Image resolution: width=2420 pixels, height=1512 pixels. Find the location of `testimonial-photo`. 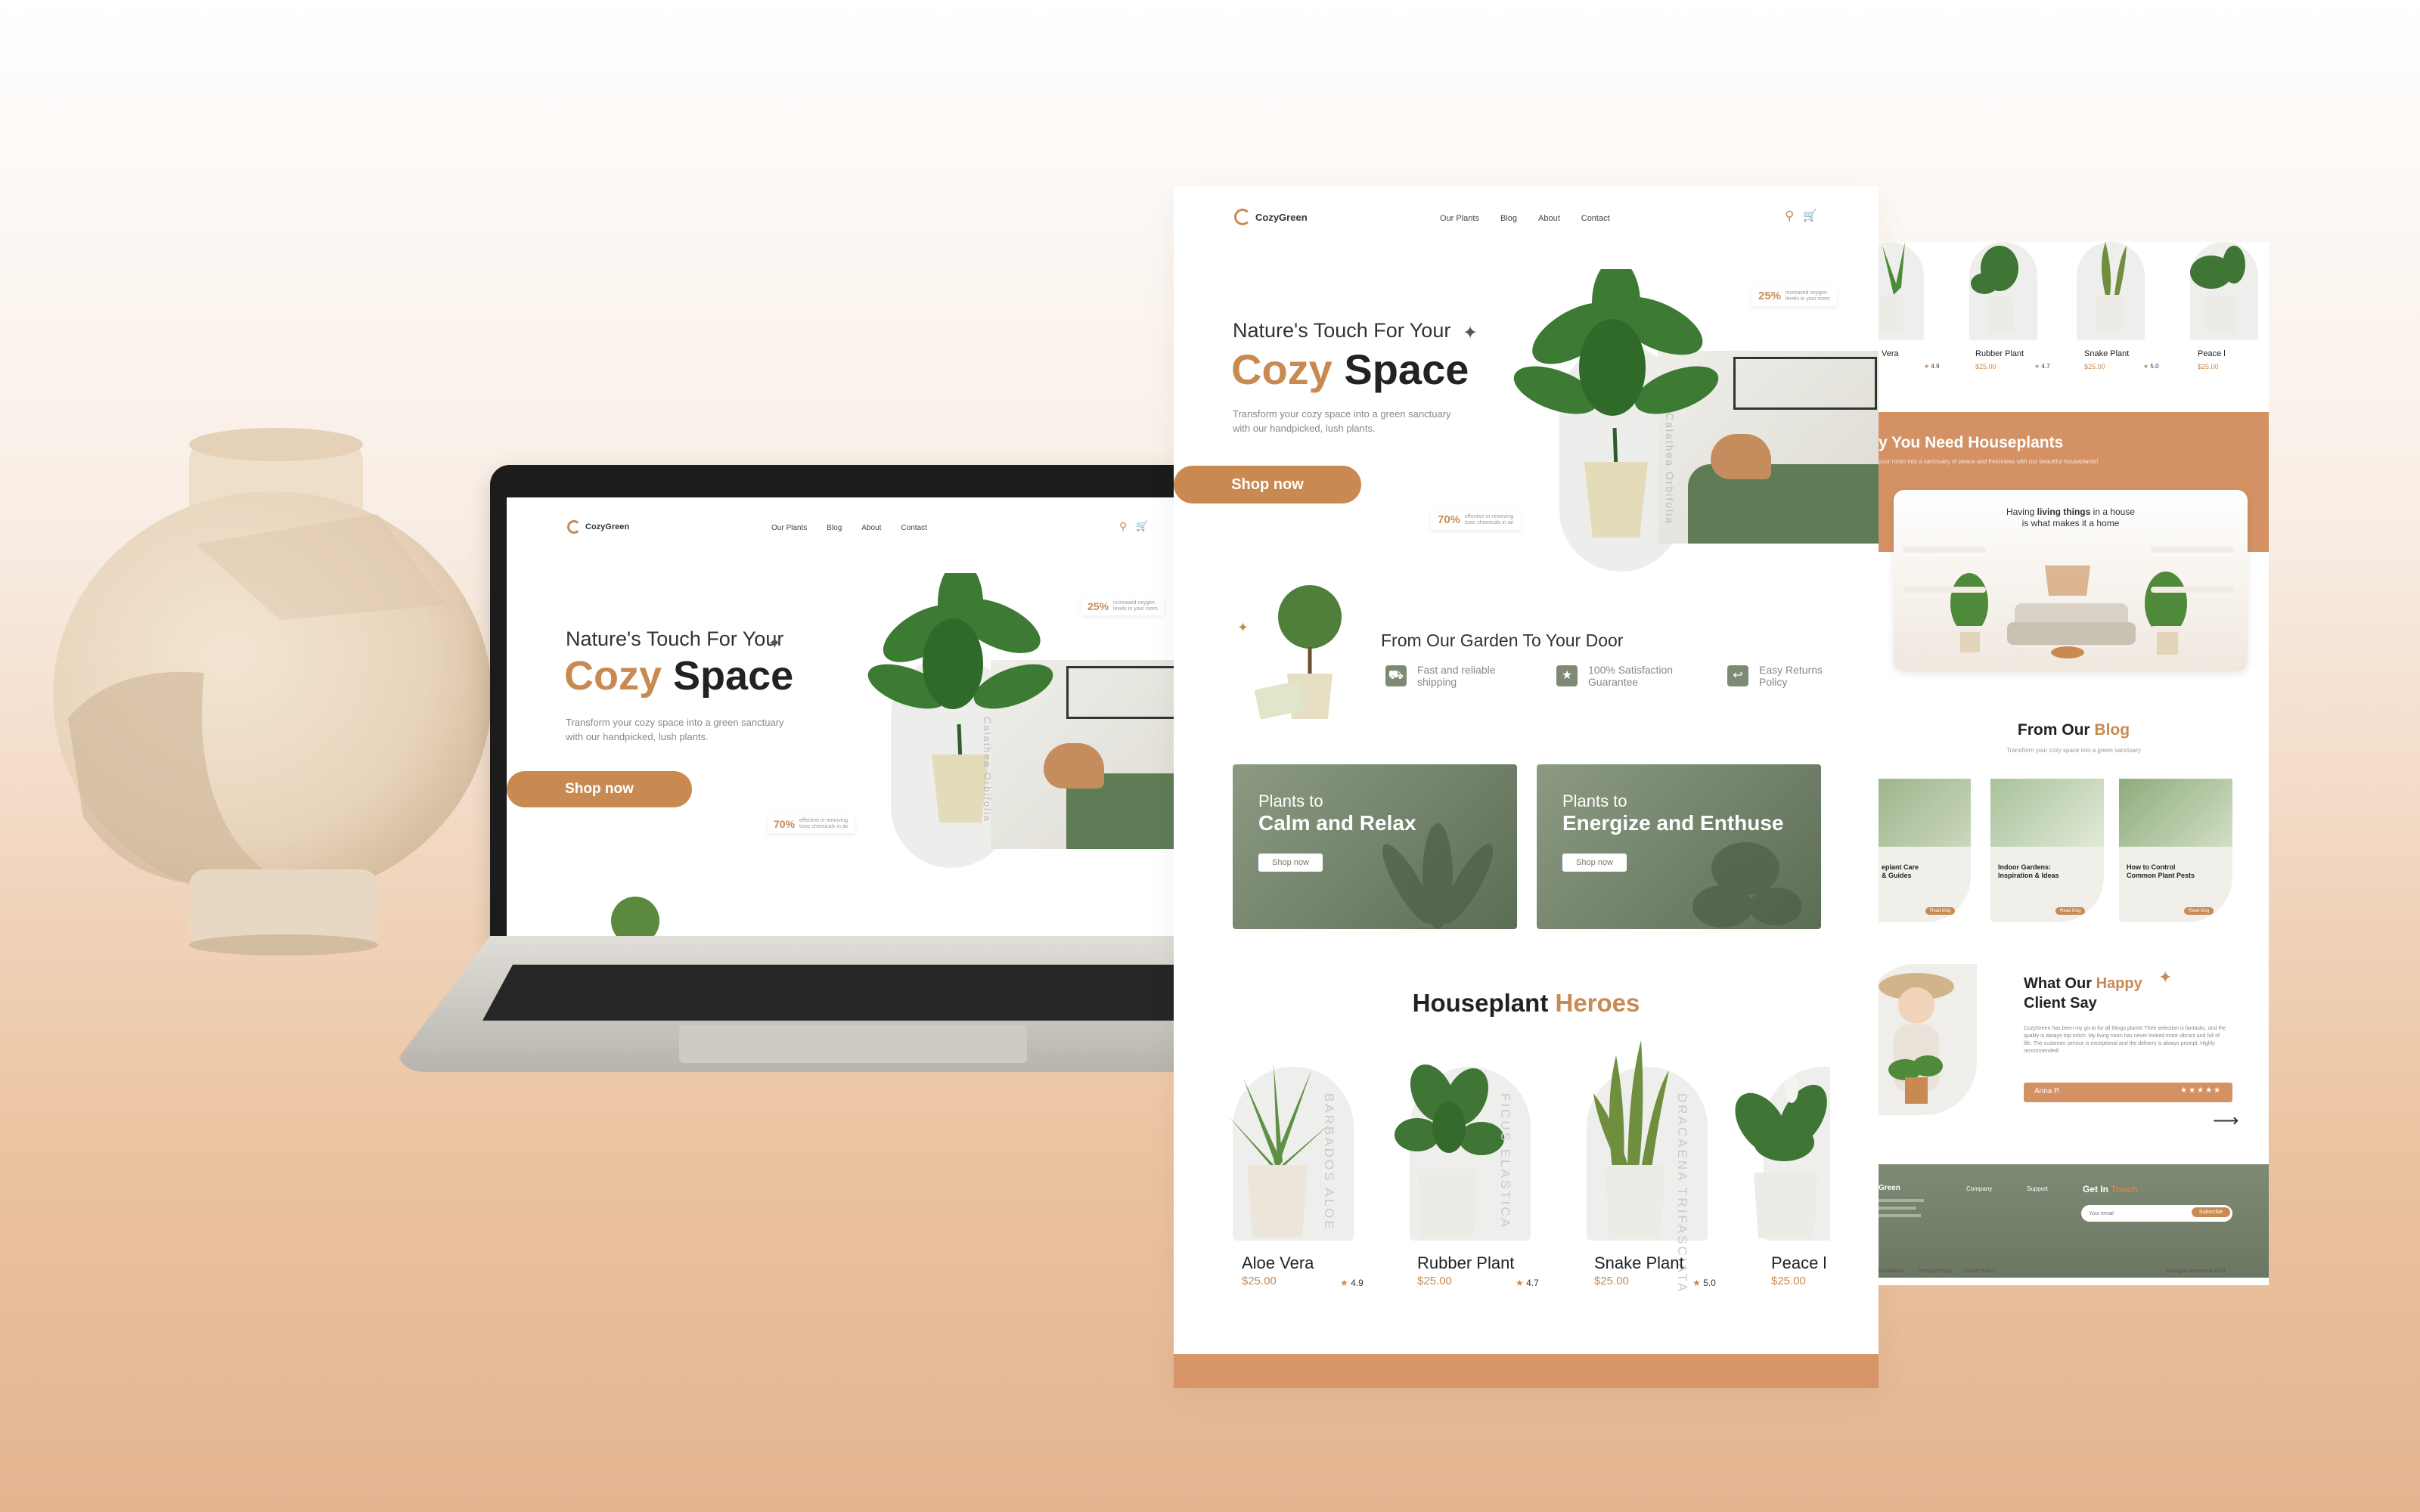

testimonial-photo is located at coordinates (1928, 1039).